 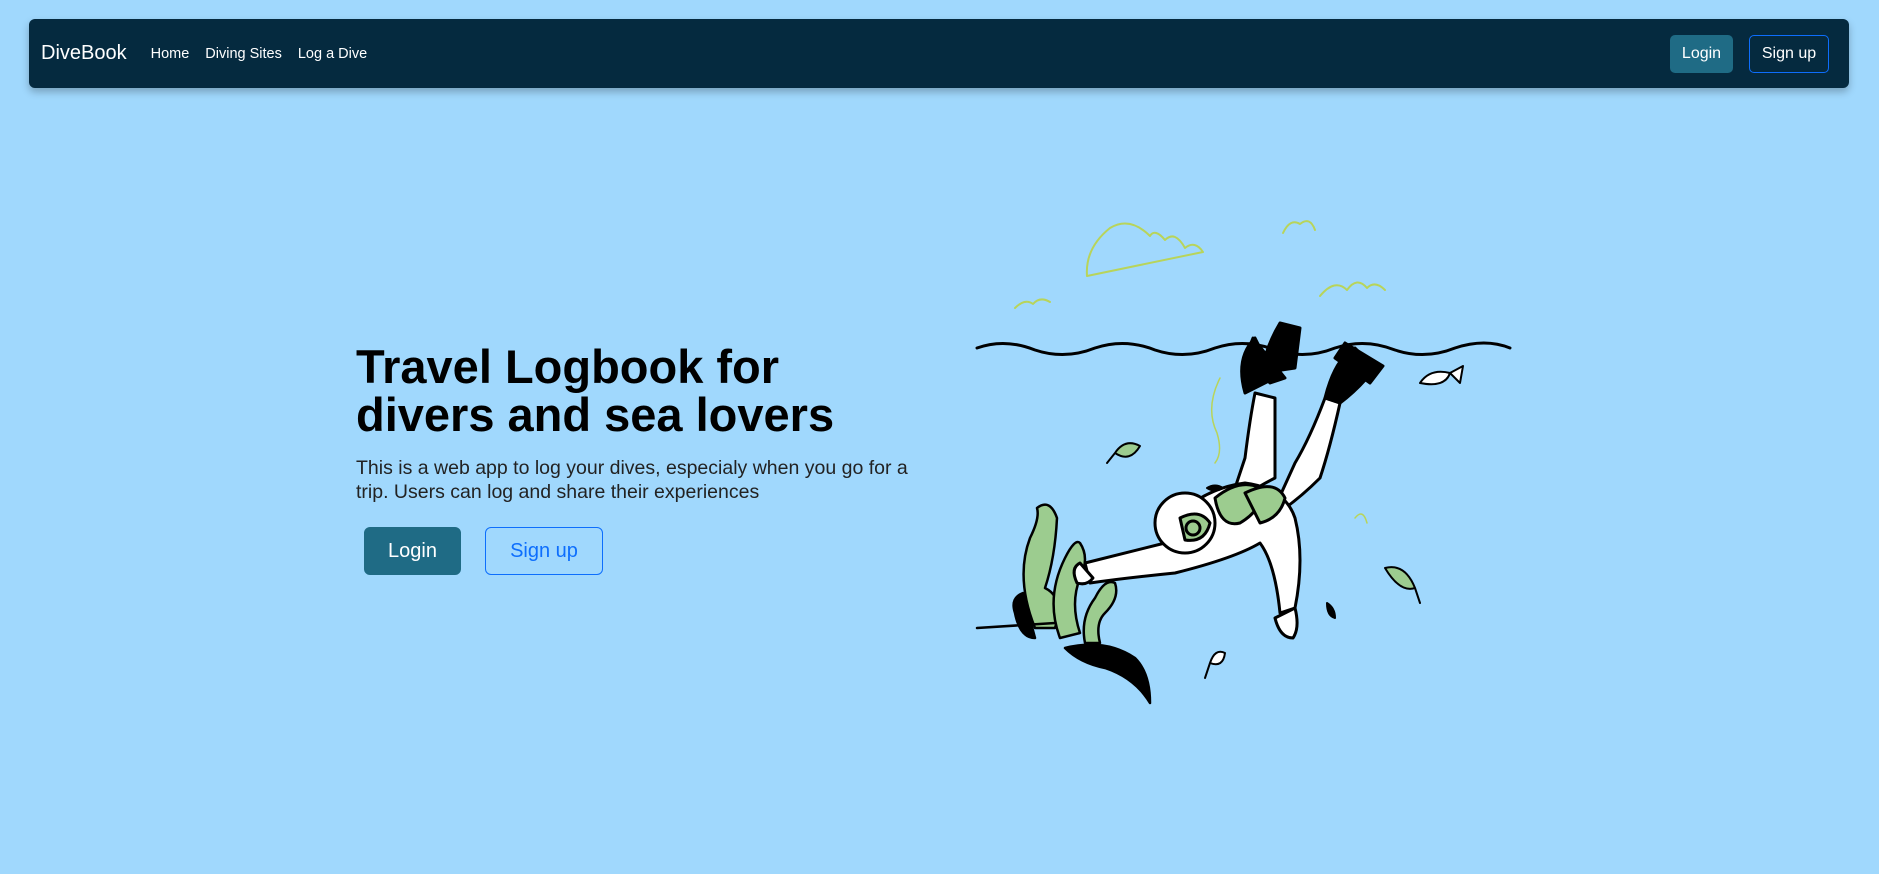 What do you see at coordinates (332, 54) in the screenshot?
I see `nav-link-log-a-dive: Log a Dive` at bounding box center [332, 54].